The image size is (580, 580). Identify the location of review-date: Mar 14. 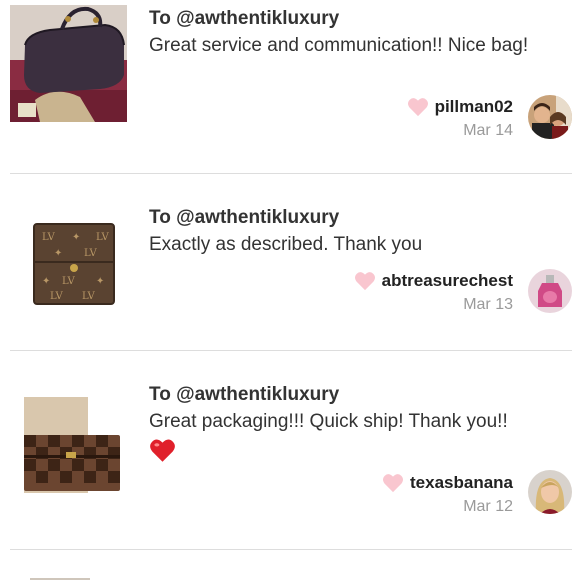
(488, 130).